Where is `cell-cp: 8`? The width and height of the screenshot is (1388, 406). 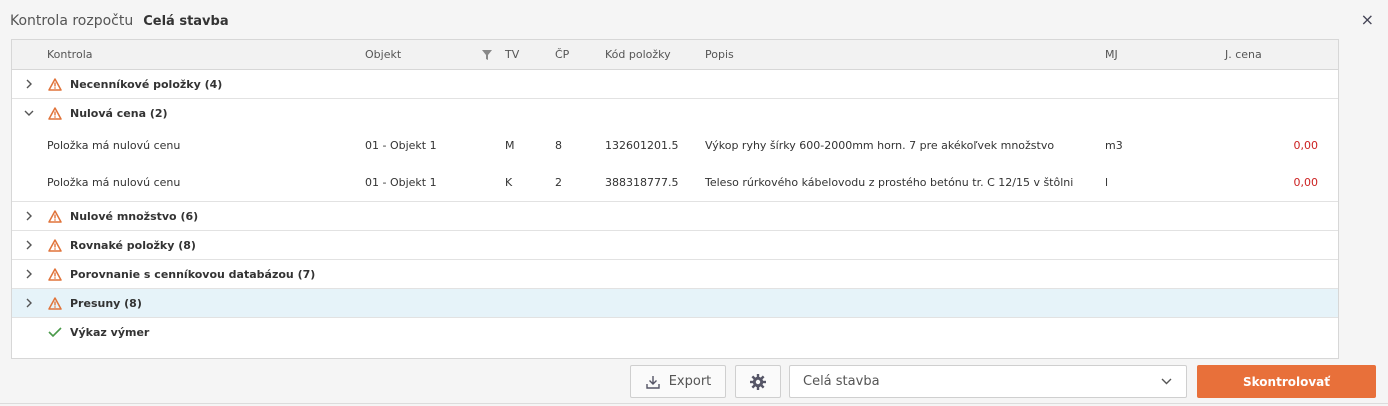 cell-cp: 8 is located at coordinates (558, 145).